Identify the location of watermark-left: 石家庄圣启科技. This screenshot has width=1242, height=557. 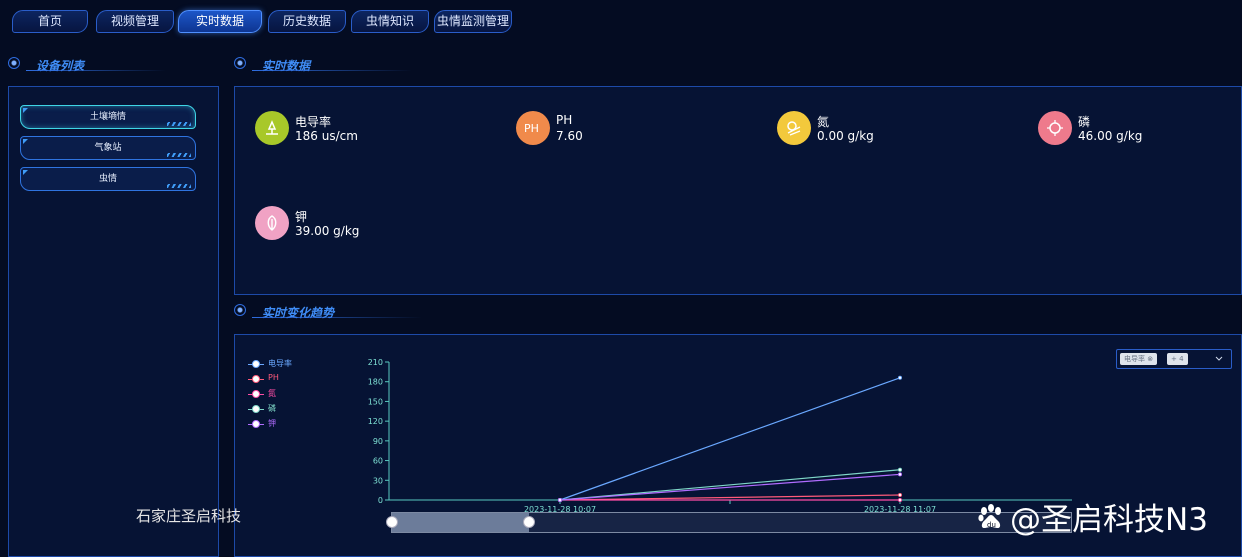
(189, 516).